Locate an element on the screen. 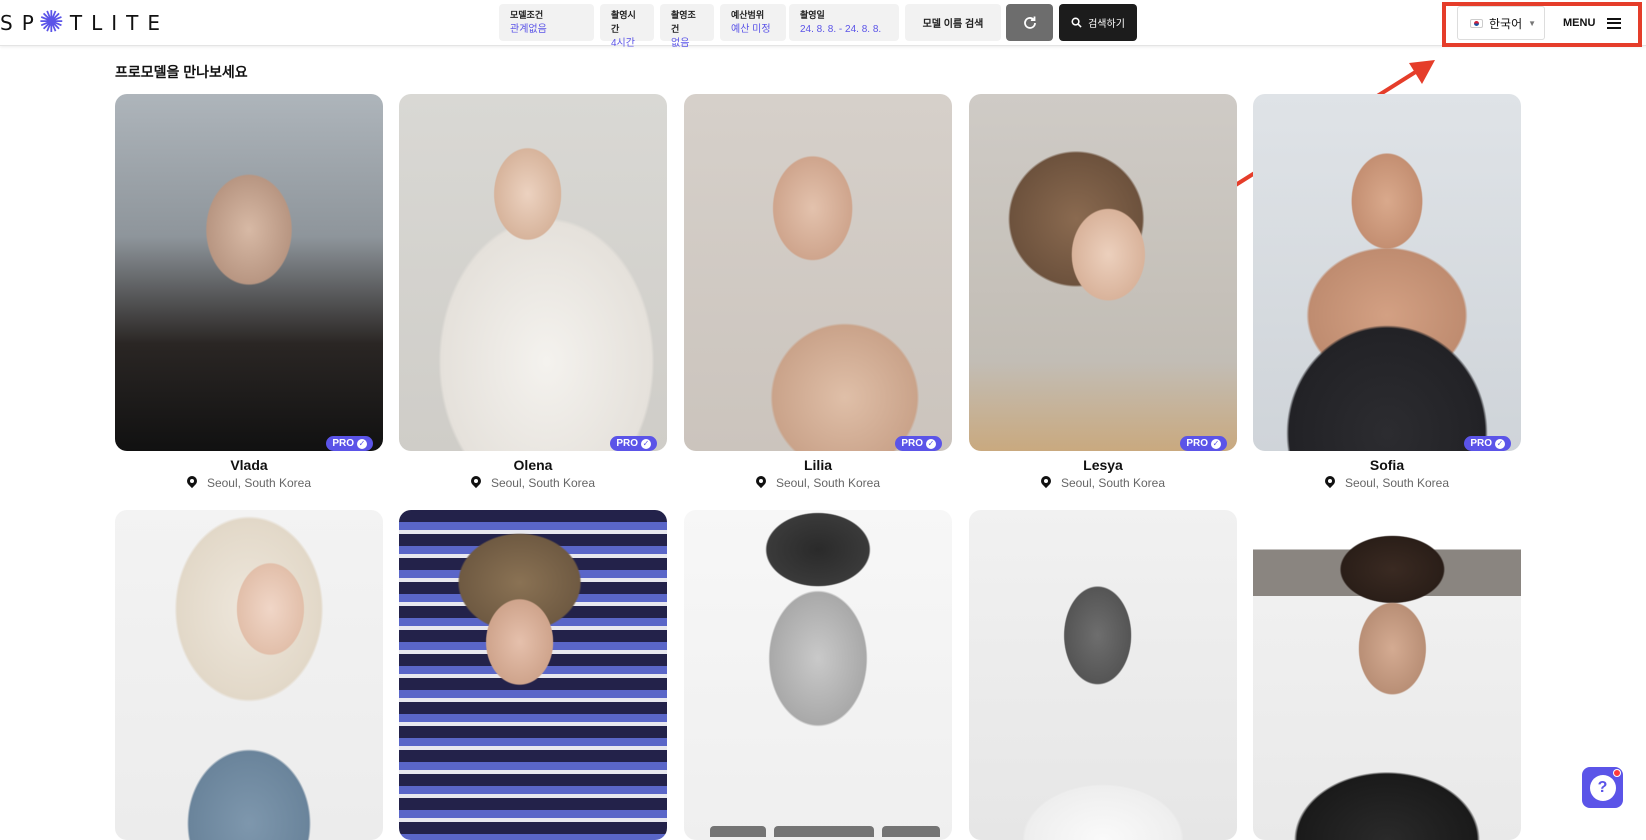  image-viewer-toolbar is located at coordinates (825, 831).